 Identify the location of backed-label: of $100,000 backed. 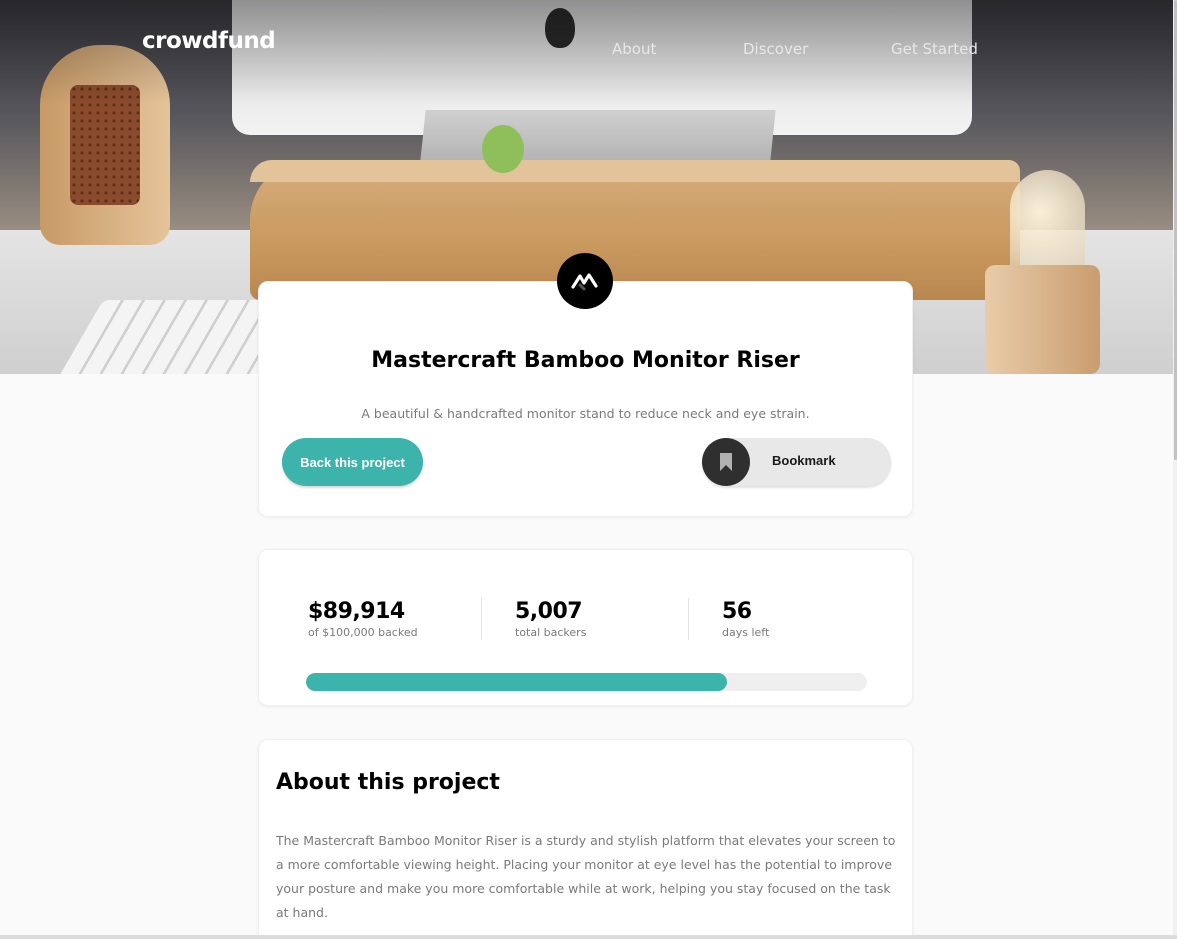
(363, 632).